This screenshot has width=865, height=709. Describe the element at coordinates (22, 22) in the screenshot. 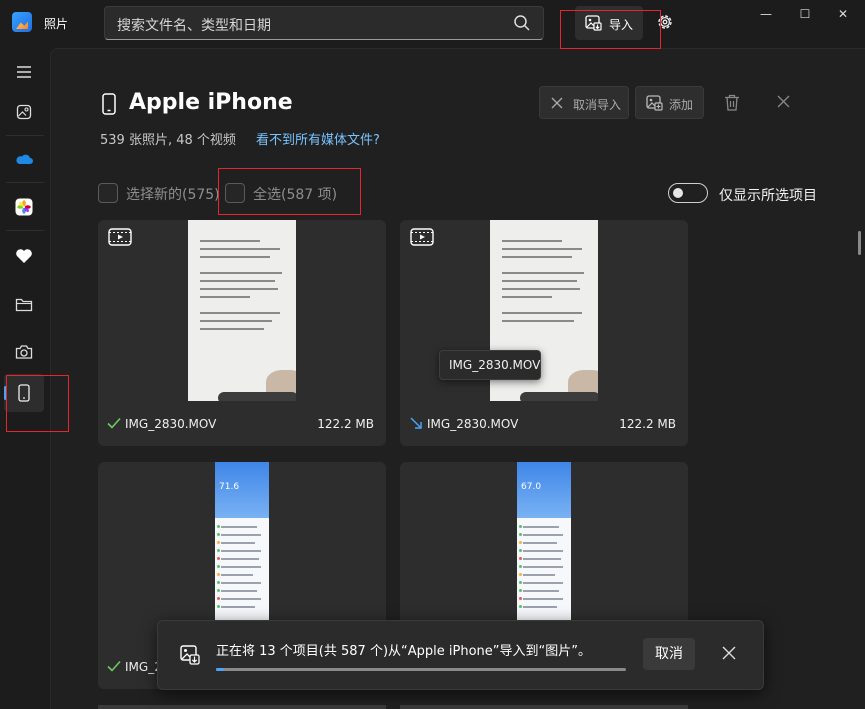

I see `photos-app-icon` at that location.